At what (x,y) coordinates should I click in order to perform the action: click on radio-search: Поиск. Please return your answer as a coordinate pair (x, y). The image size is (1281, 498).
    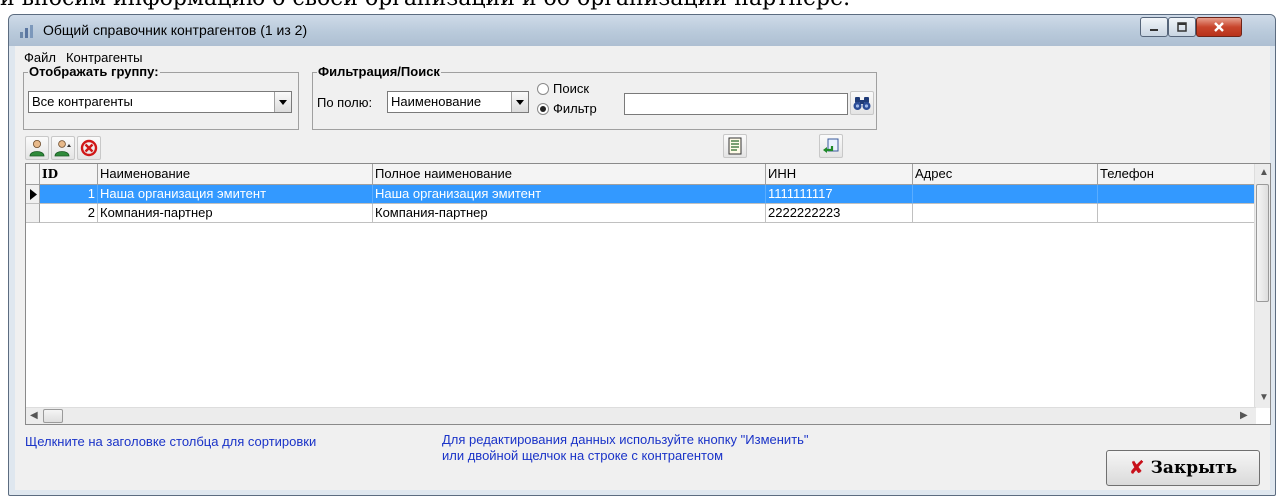
    Looking at the image, I should click on (563, 88).